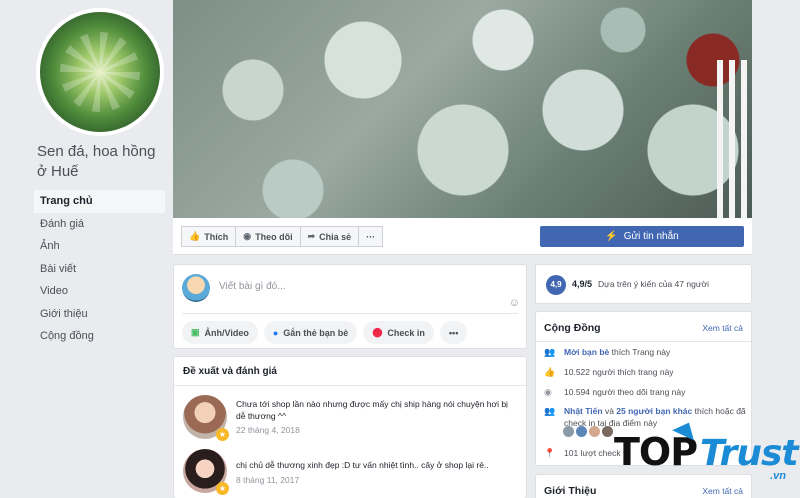  What do you see at coordinates (99, 336) in the screenshot?
I see `nav-item-community: Cộng đồng` at bounding box center [99, 336].